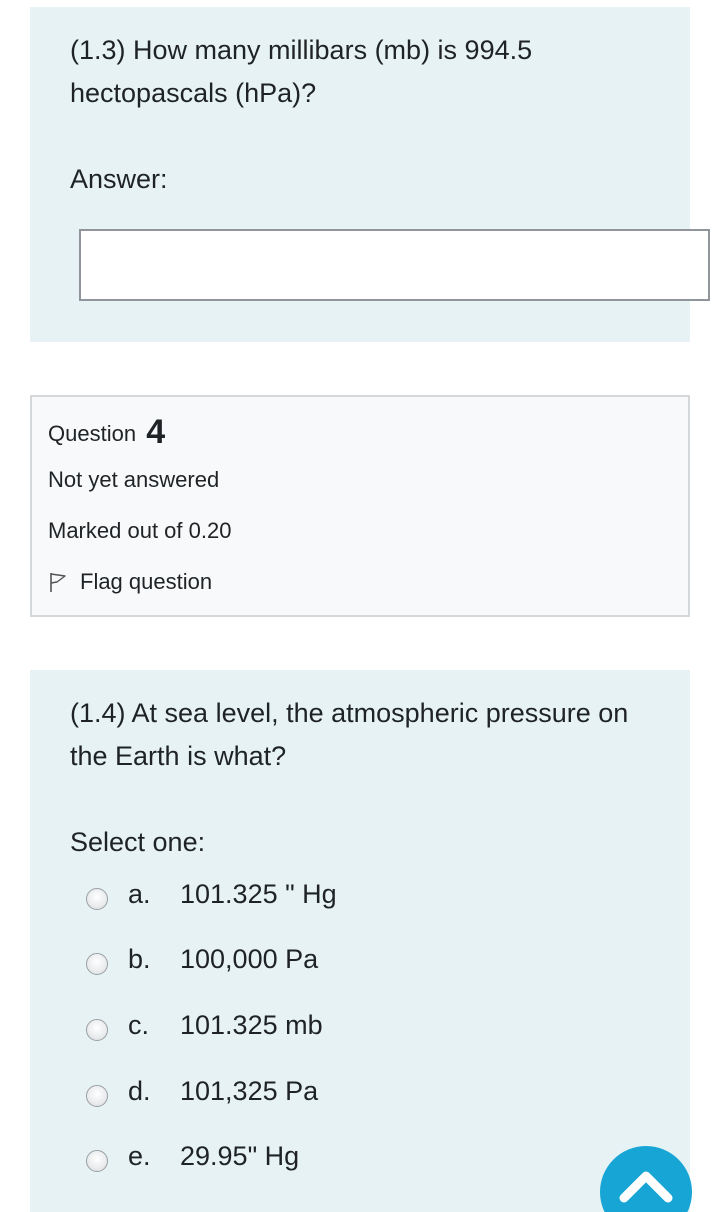 Image resolution: width=720 pixels, height=1212 pixels. What do you see at coordinates (139, 1090) in the screenshot?
I see `option-letter: d.` at bounding box center [139, 1090].